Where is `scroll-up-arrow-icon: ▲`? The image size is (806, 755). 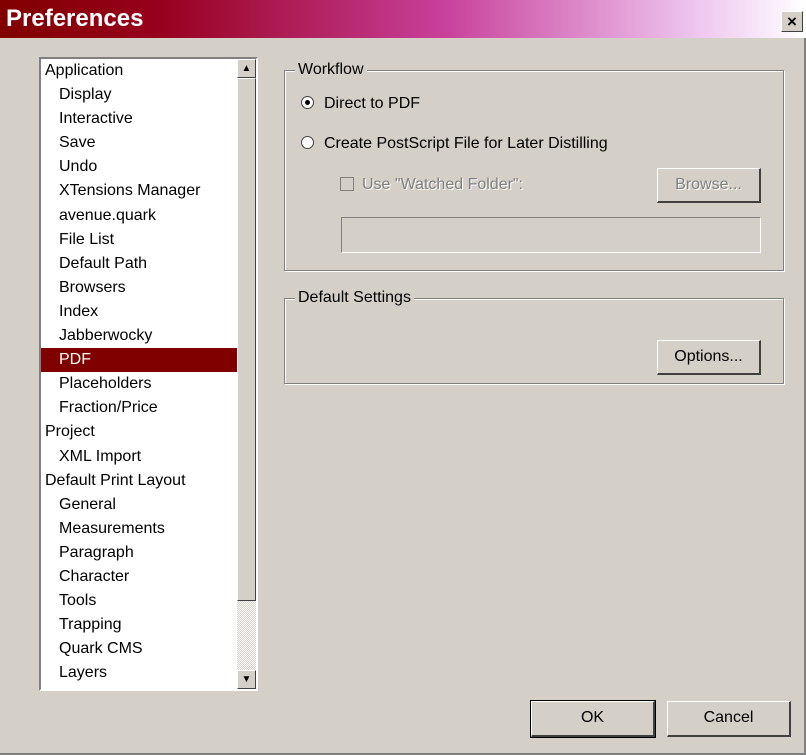 scroll-up-arrow-icon: ▲ is located at coordinates (246, 68).